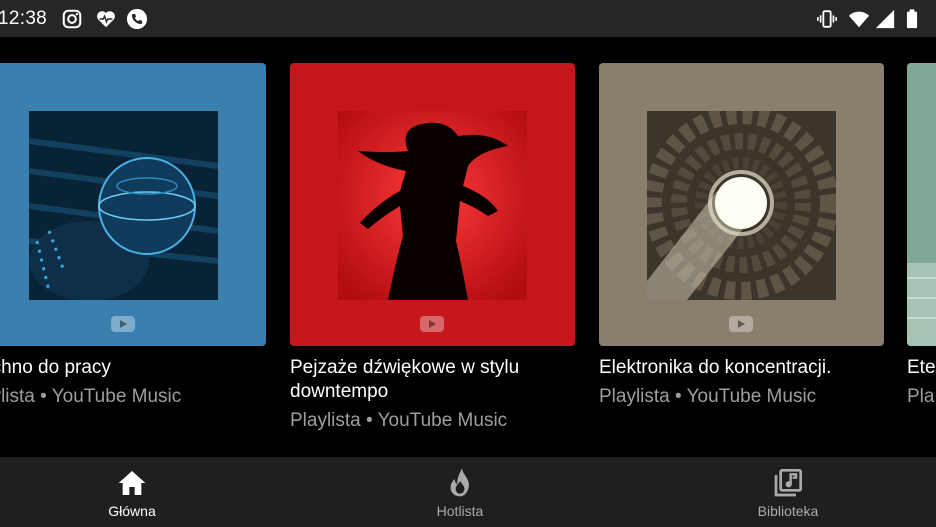 Image resolution: width=936 pixels, height=527 pixels. I want to click on flame-icon, so click(459, 482).